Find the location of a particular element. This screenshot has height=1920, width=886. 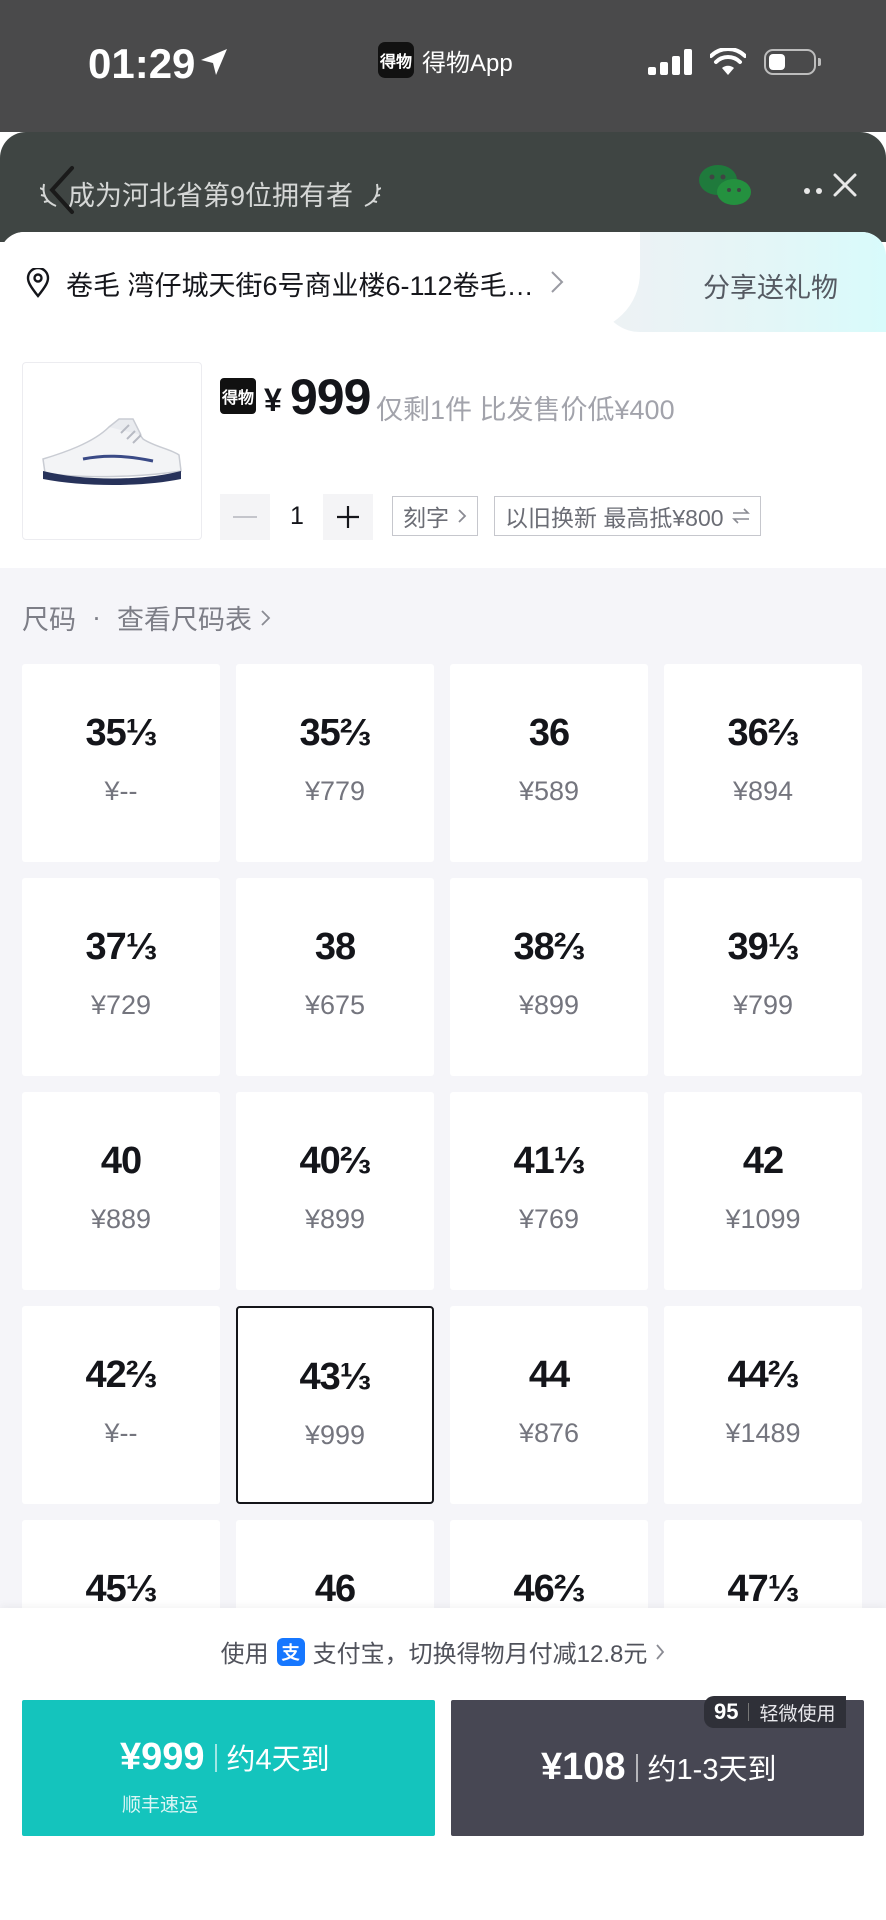

wifi-icon is located at coordinates (728, 61).